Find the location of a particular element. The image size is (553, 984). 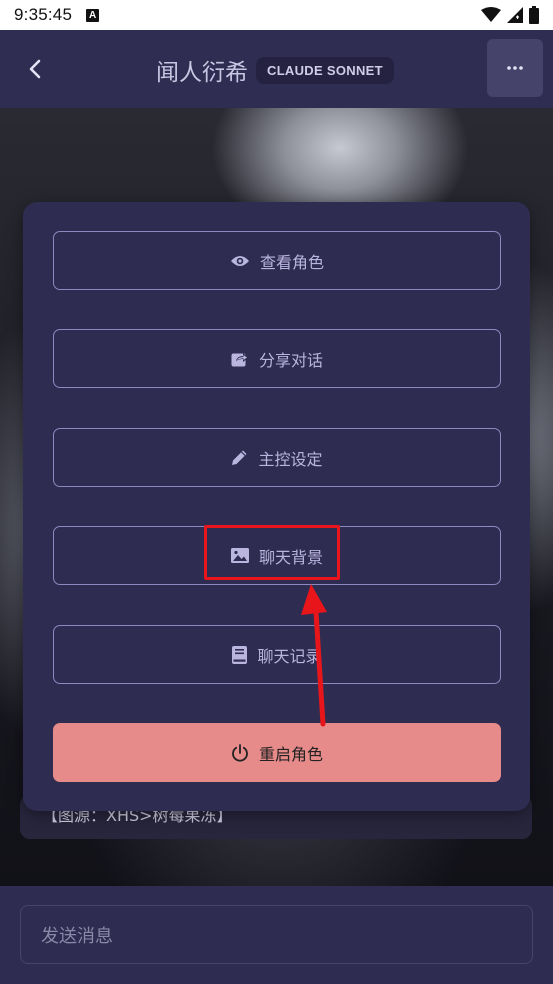

view-character-button: 查看角色 is located at coordinates (277, 260).